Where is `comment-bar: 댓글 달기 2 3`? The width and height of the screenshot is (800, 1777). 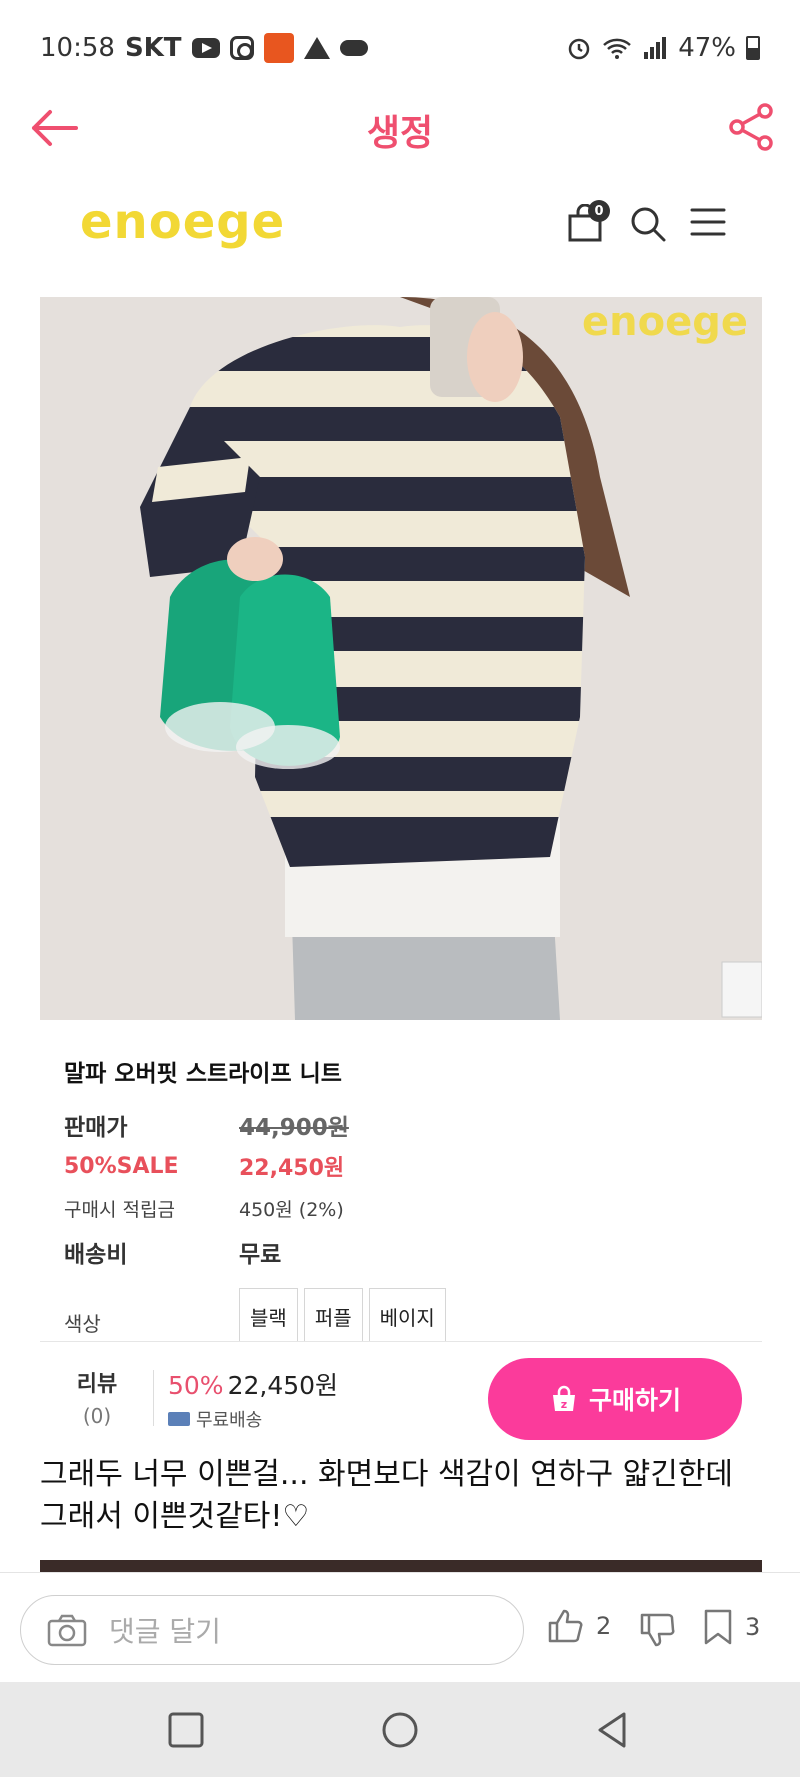
comment-bar: 댓글 달기 2 3 is located at coordinates (400, 1627).